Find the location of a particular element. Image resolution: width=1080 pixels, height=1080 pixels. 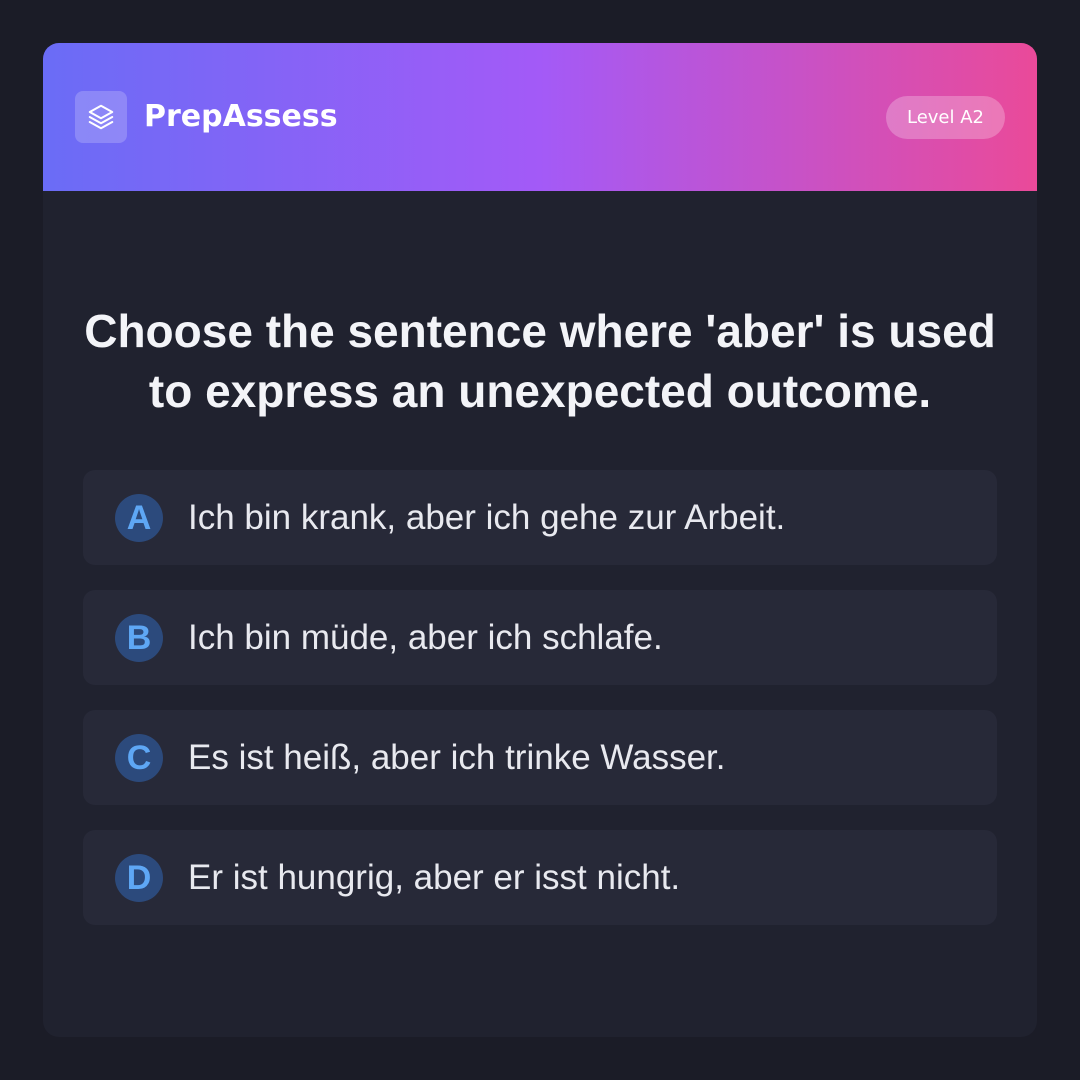

answer-option-d: D Er ist hungrig, aber er isst nicht. is located at coordinates (540, 877).